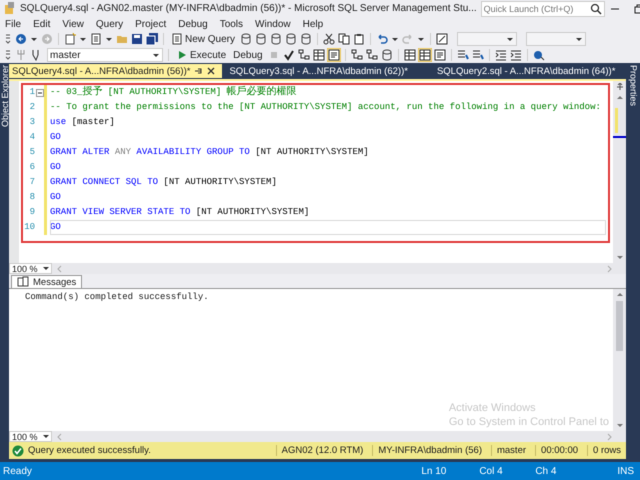 The width and height of the screenshot is (640, 480). Describe the element at coordinates (23, 282) in the screenshot. I see `messages-icon` at that location.